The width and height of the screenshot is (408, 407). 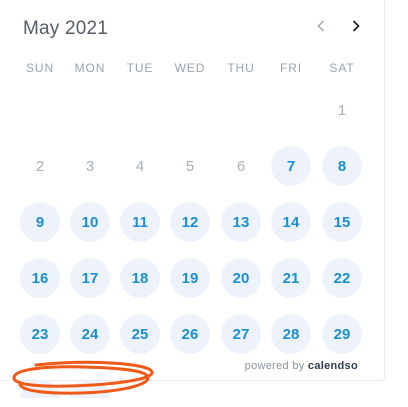 What do you see at coordinates (333, 366) in the screenshot?
I see `brand-name: calendso` at bounding box center [333, 366].